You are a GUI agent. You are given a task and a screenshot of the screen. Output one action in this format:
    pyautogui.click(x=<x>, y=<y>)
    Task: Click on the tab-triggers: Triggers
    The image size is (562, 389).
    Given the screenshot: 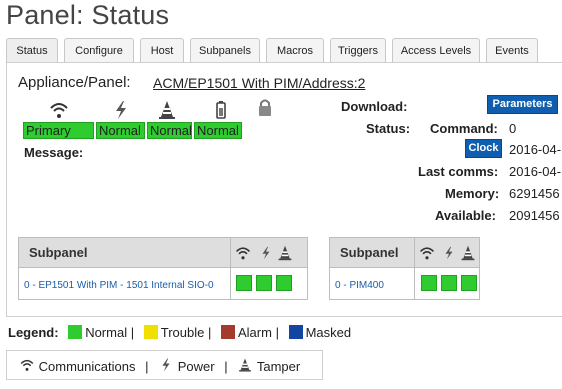 What is the action you would take?
    pyautogui.click(x=358, y=50)
    